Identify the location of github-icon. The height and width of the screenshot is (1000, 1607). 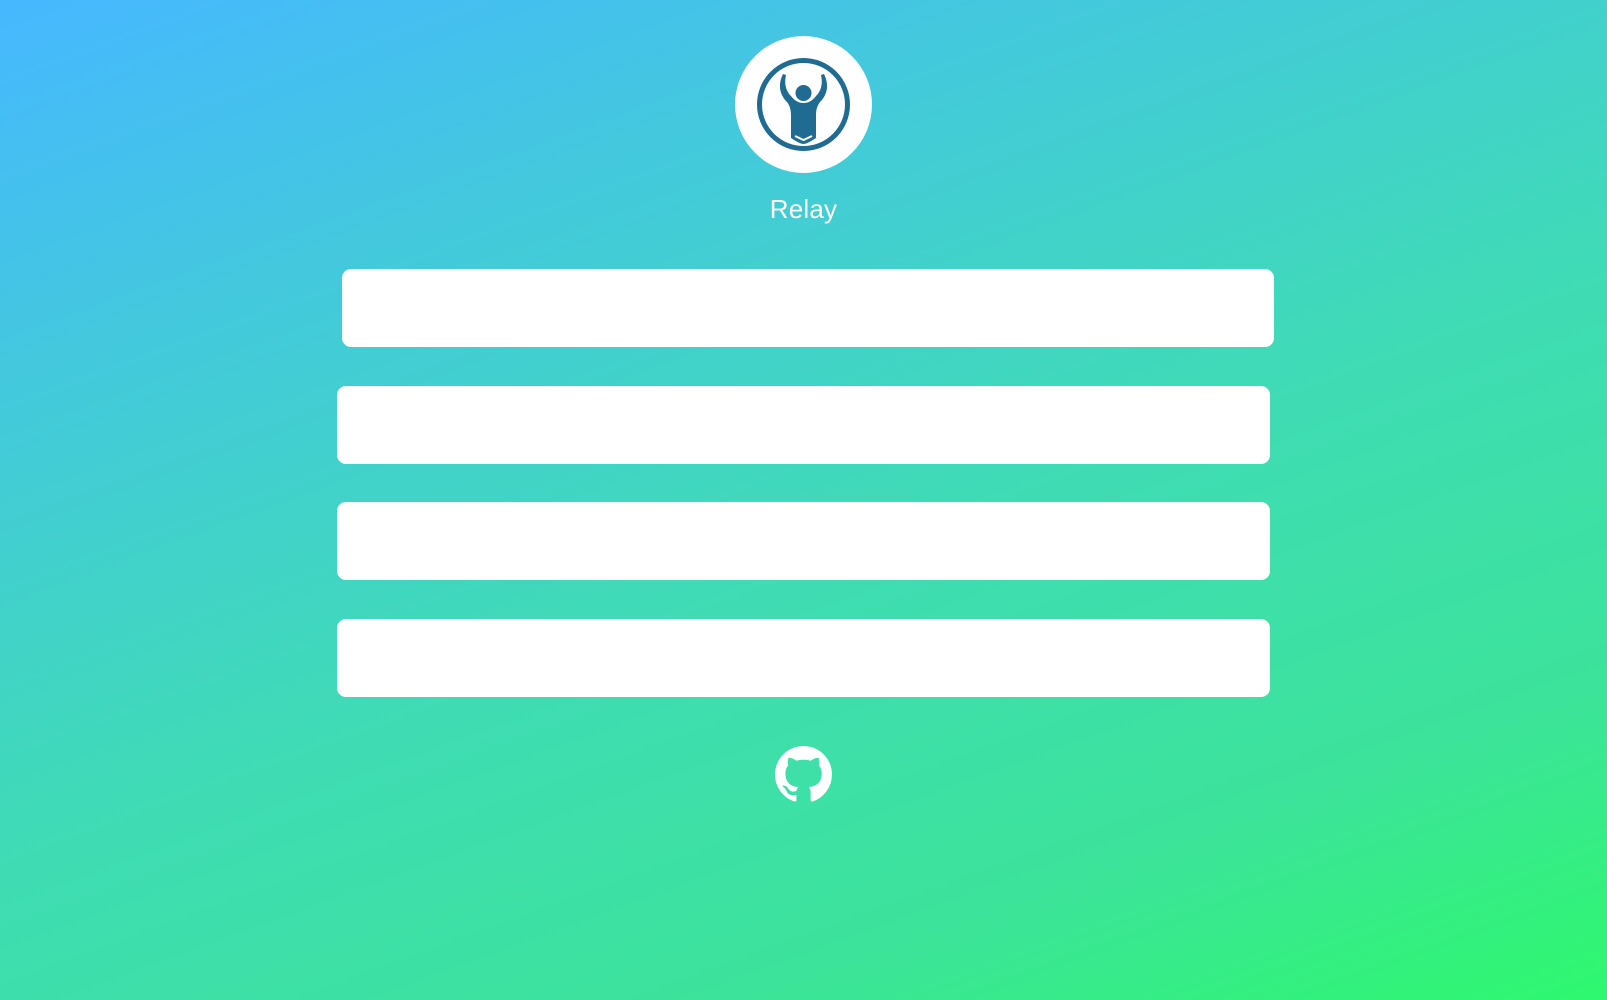
(803, 774).